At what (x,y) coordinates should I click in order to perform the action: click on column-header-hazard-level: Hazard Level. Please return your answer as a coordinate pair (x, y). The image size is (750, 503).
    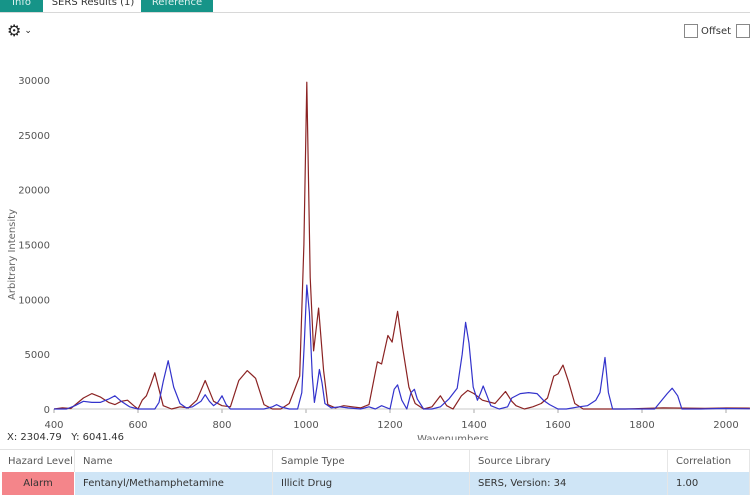
    Looking at the image, I should click on (37, 461).